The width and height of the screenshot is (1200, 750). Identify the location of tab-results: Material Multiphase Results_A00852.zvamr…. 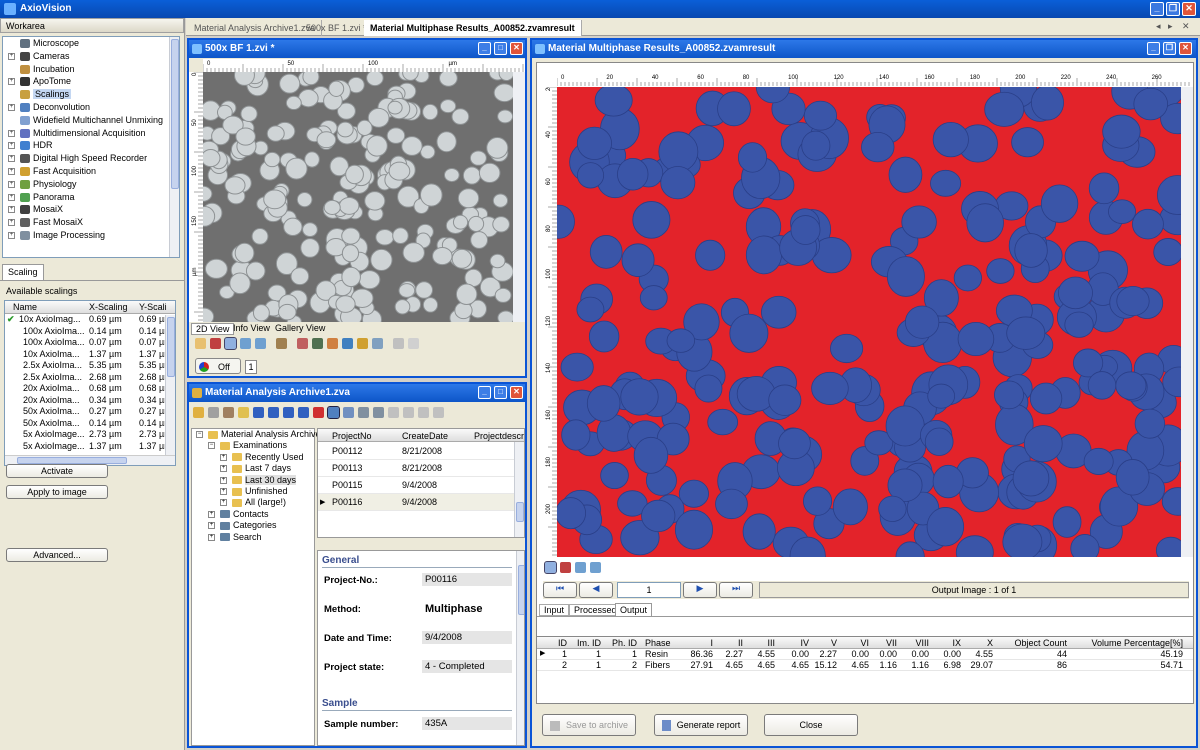
(473, 28).